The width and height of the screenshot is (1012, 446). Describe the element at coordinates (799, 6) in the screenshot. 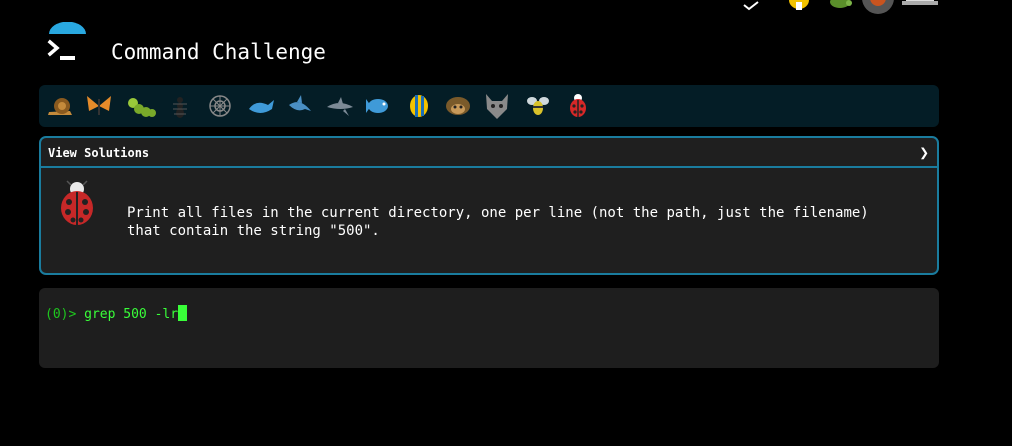

I see `trophy-icon` at that location.